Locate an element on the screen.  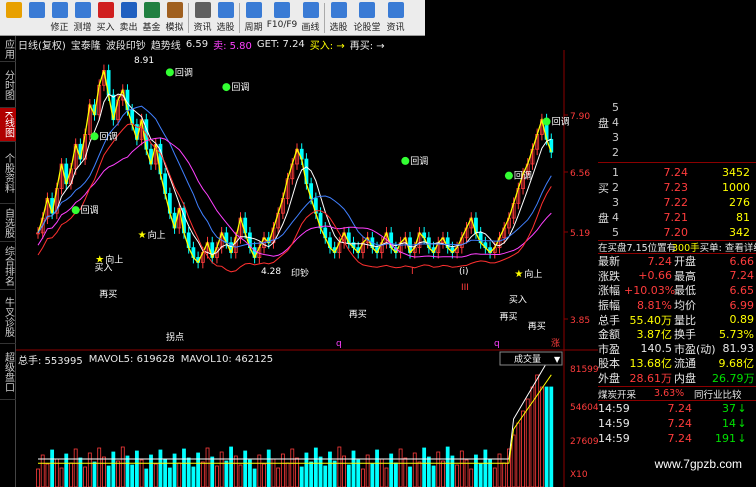
toolbar-button-forum: 论股堂 is located at coordinates (367, 18).